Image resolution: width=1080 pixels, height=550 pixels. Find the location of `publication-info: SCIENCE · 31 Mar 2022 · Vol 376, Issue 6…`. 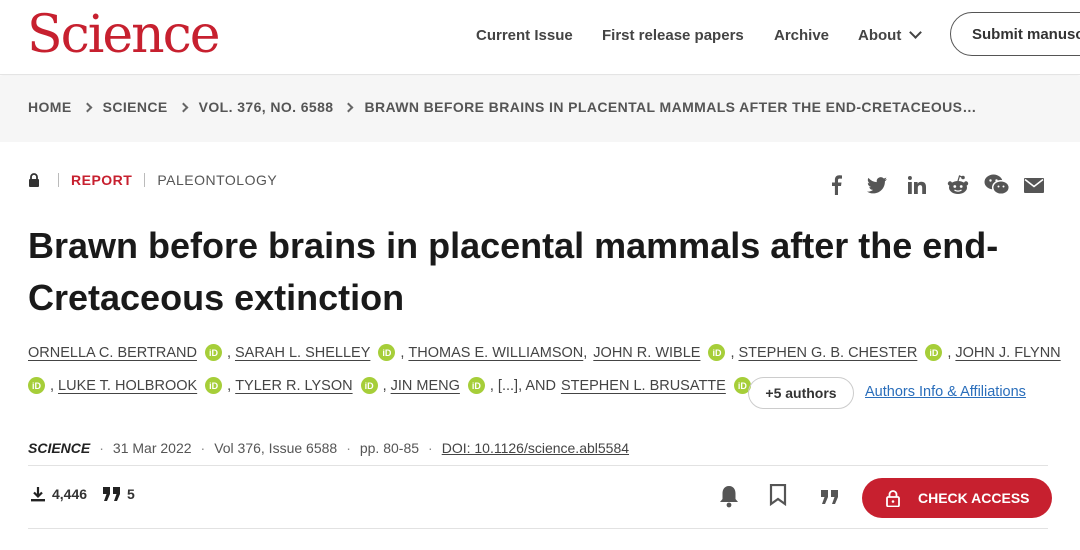

publication-info: SCIENCE · 31 Mar 2022 · Vol 376, Issue 6… is located at coordinates (328, 448).